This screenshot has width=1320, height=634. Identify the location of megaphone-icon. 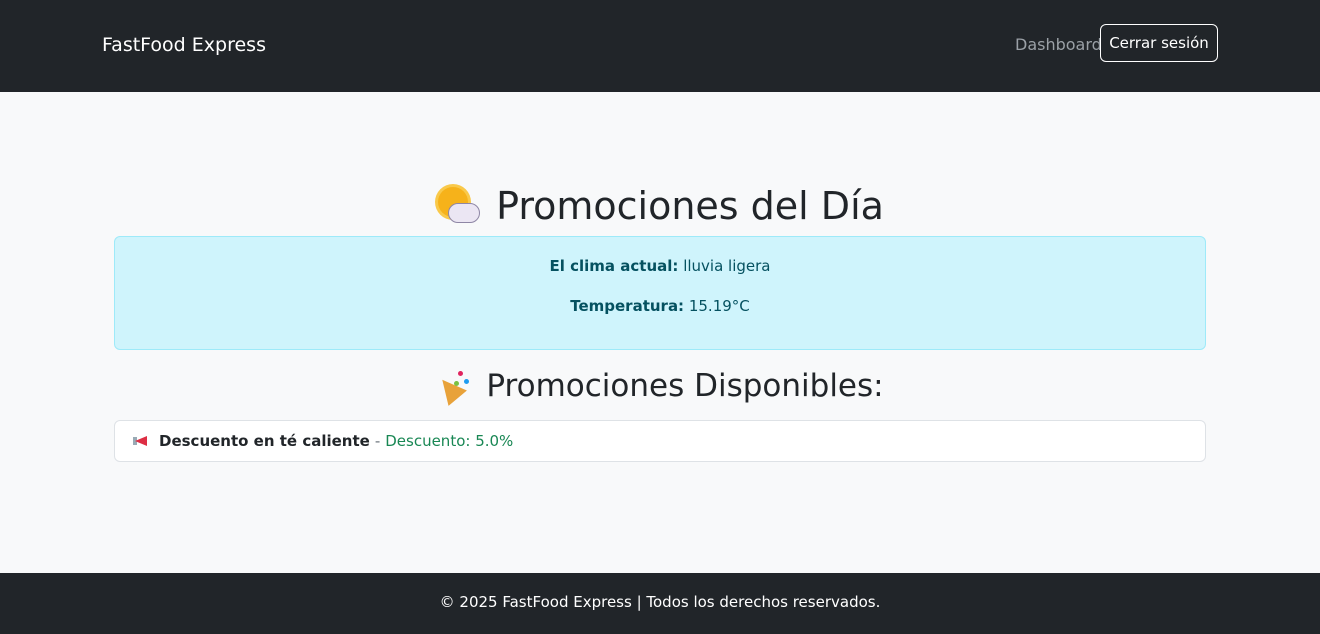
(142, 441).